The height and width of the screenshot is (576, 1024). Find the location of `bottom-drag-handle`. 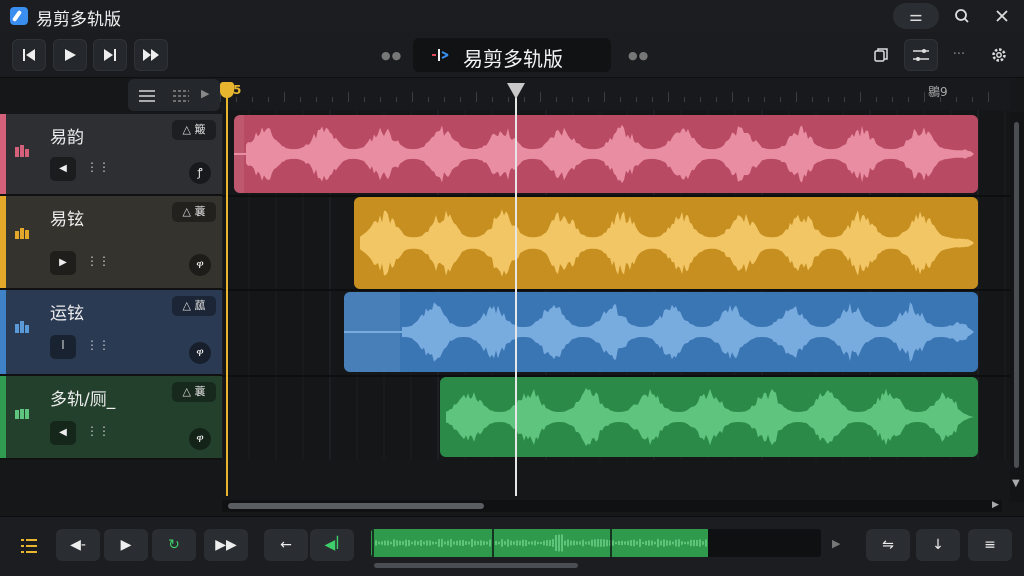

bottom-drag-handle is located at coordinates (476, 565).